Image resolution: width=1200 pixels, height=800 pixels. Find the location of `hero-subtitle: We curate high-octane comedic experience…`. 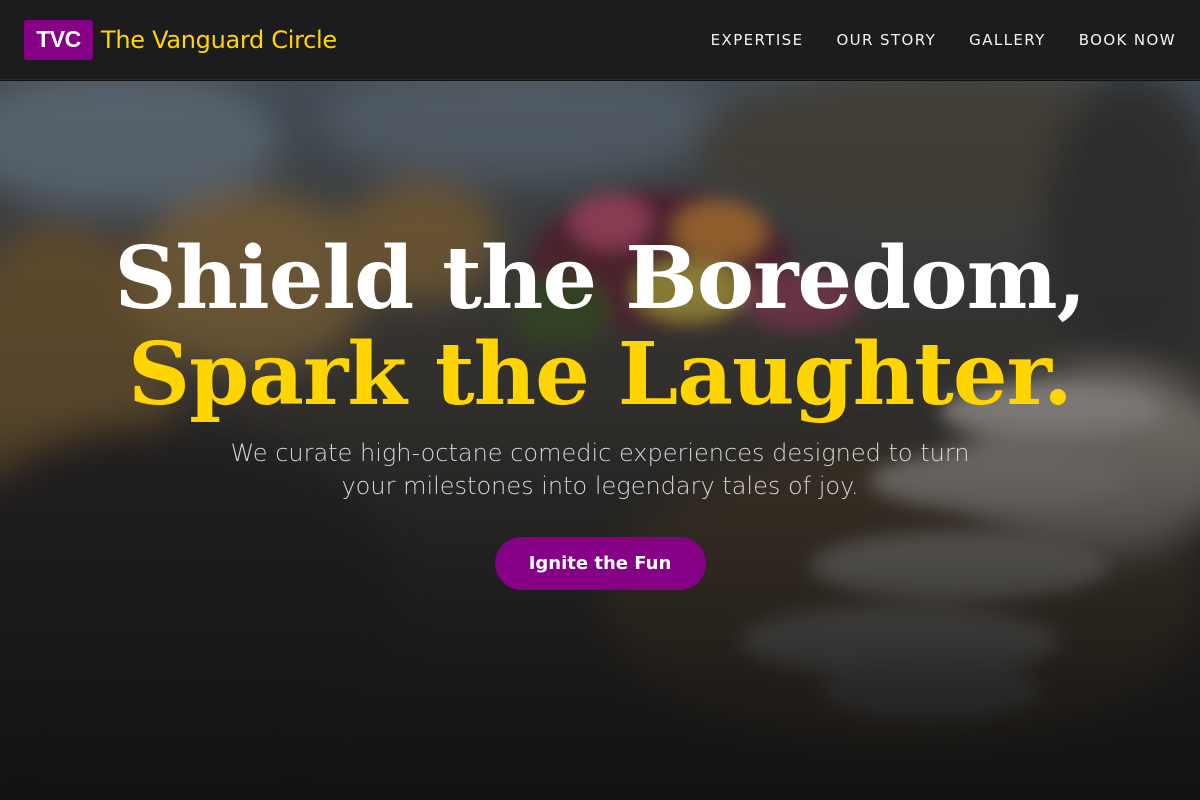

hero-subtitle: We curate high-octane comedic experience… is located at coordinates (600, 469).